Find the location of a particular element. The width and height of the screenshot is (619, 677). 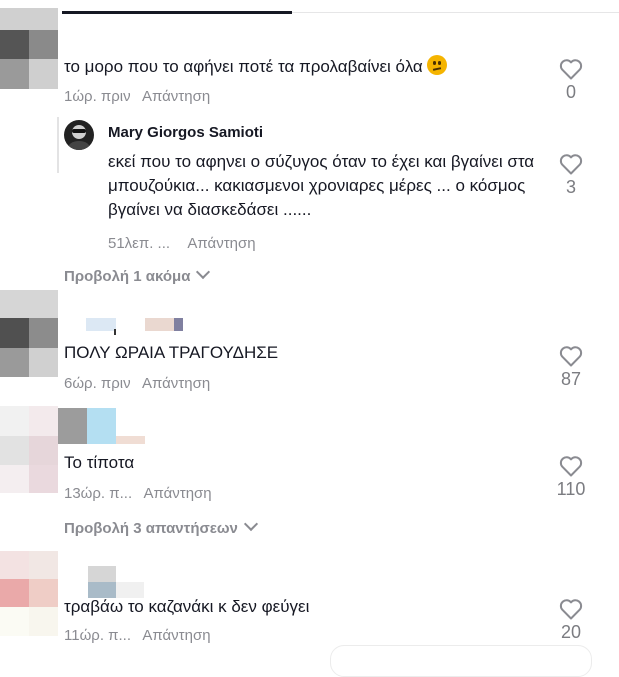

comment-3-meta: 13ώρ. π... Απάντηση is located at coordinates (138, 493).